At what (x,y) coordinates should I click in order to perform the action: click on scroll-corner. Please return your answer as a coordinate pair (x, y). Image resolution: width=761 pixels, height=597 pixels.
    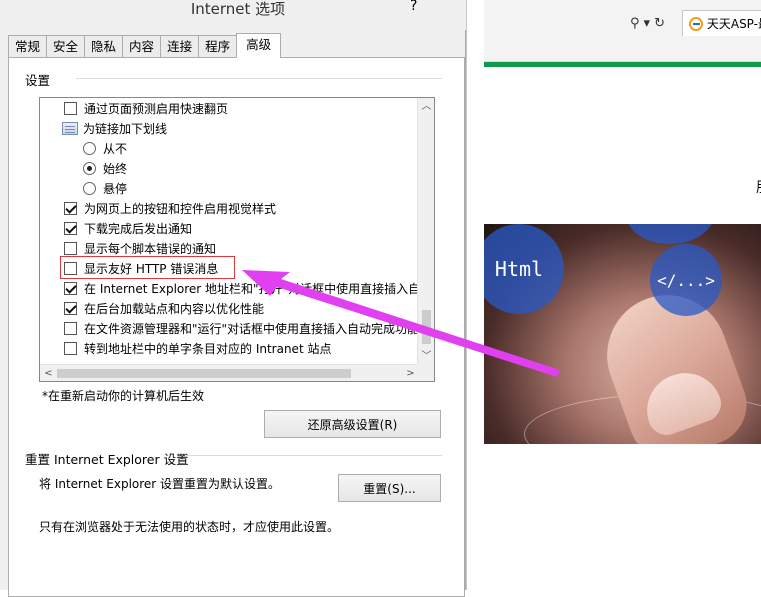
    Looking at the image, I should click on (425, 372).